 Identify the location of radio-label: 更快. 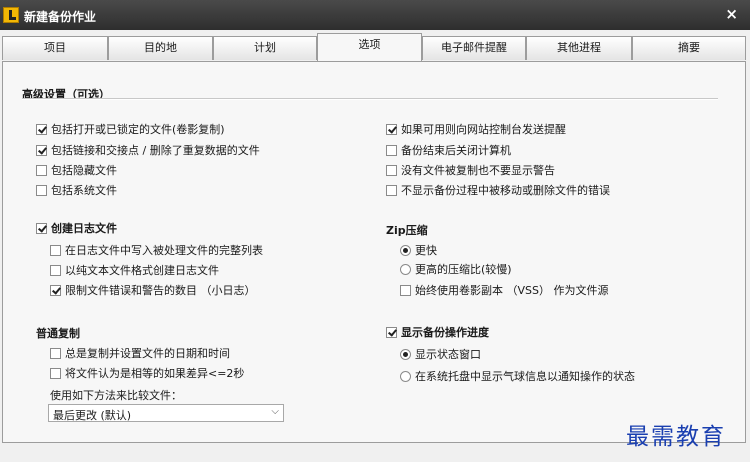
(426, 250).